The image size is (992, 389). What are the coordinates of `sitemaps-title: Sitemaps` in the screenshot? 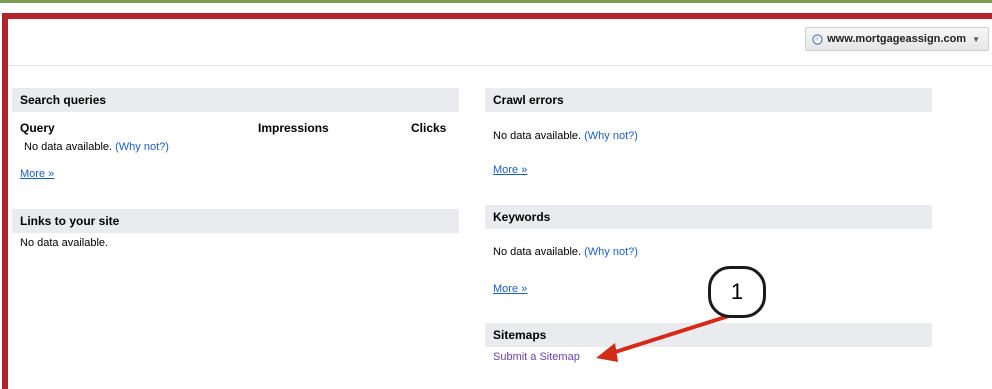 It's located at (520, 335).